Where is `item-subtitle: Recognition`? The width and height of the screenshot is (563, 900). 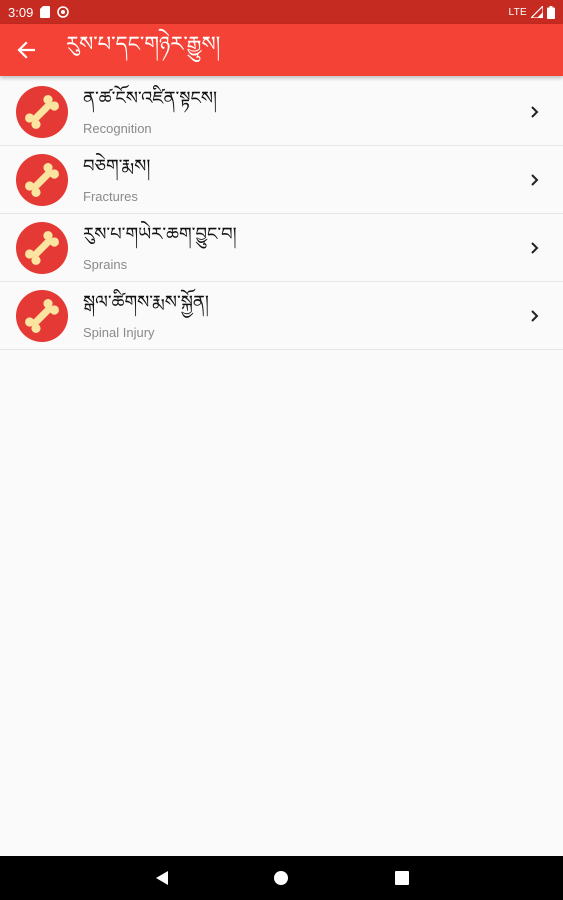 item-subtitle: Recognition is located at coordinates (117, 128).